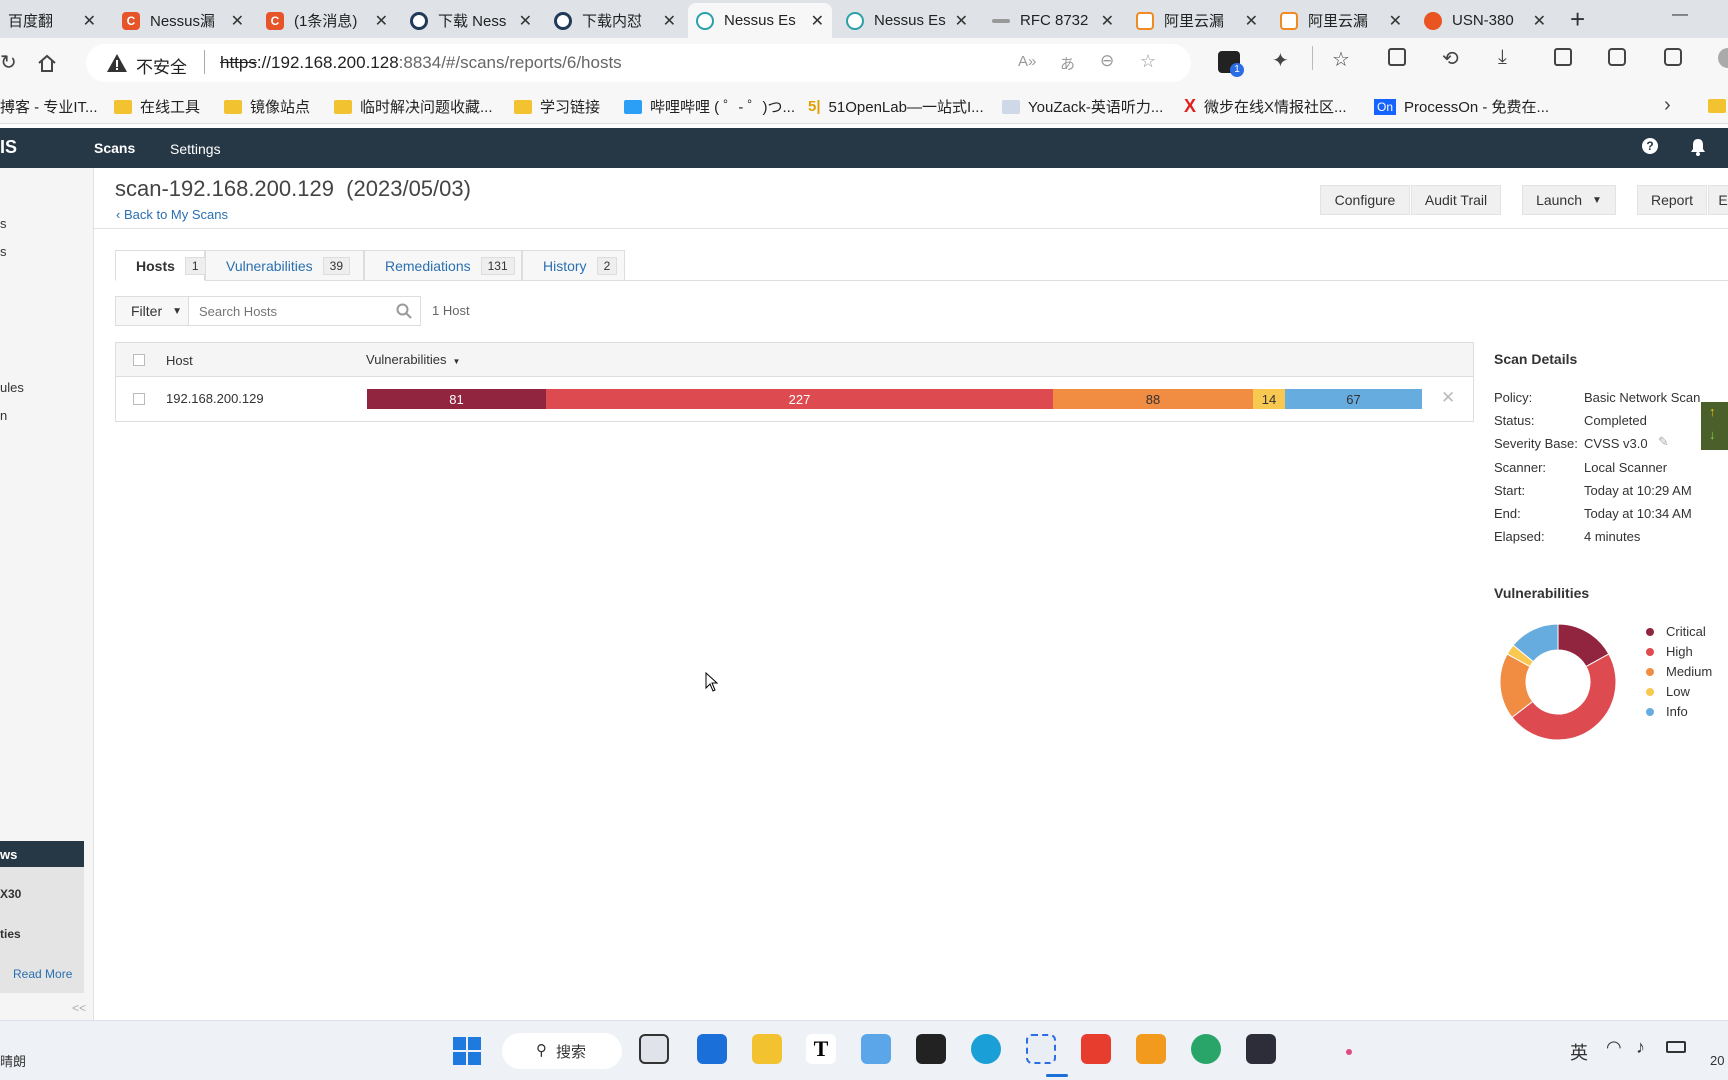 The width and height of the screenshot is (1728, 1080). I want to click on tab-remediations: Remediations 131, so click(443, 265).